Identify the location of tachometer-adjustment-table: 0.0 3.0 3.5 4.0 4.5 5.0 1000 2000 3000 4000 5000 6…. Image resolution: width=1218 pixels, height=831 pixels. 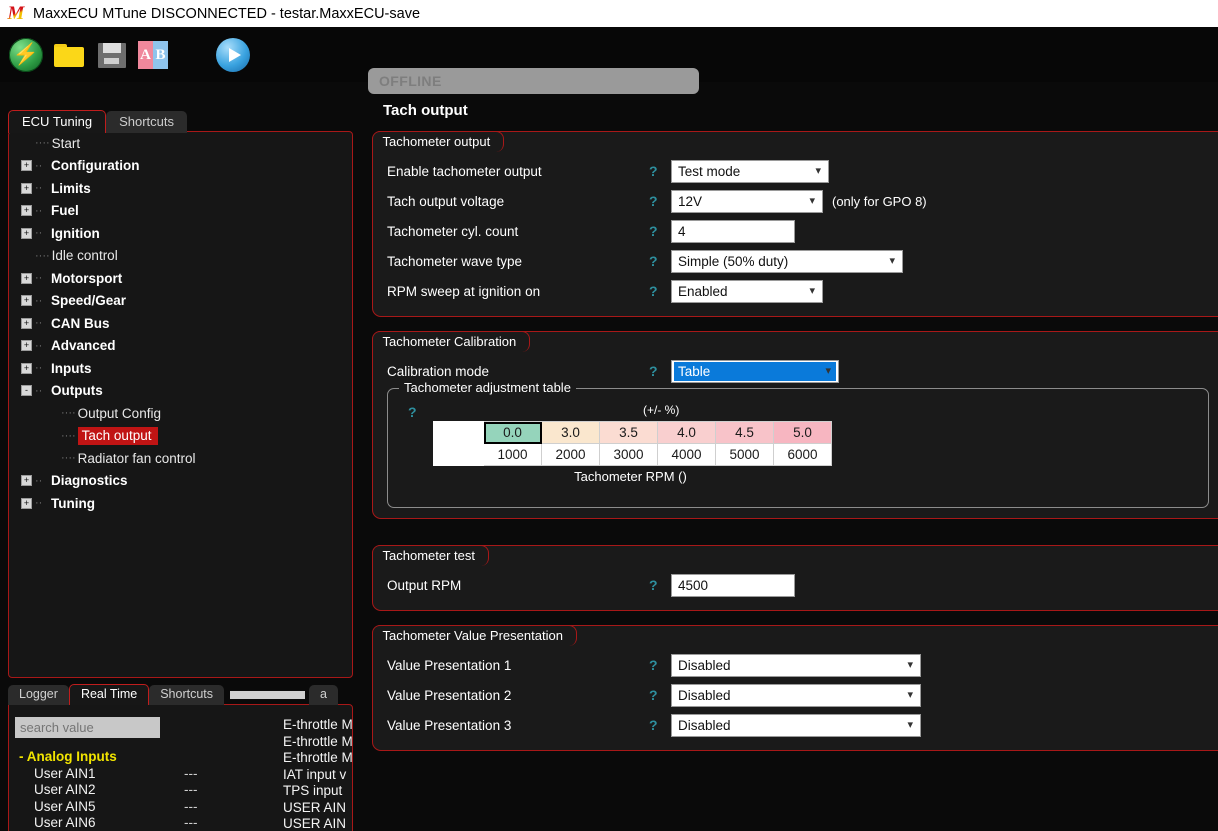
(632, 443).